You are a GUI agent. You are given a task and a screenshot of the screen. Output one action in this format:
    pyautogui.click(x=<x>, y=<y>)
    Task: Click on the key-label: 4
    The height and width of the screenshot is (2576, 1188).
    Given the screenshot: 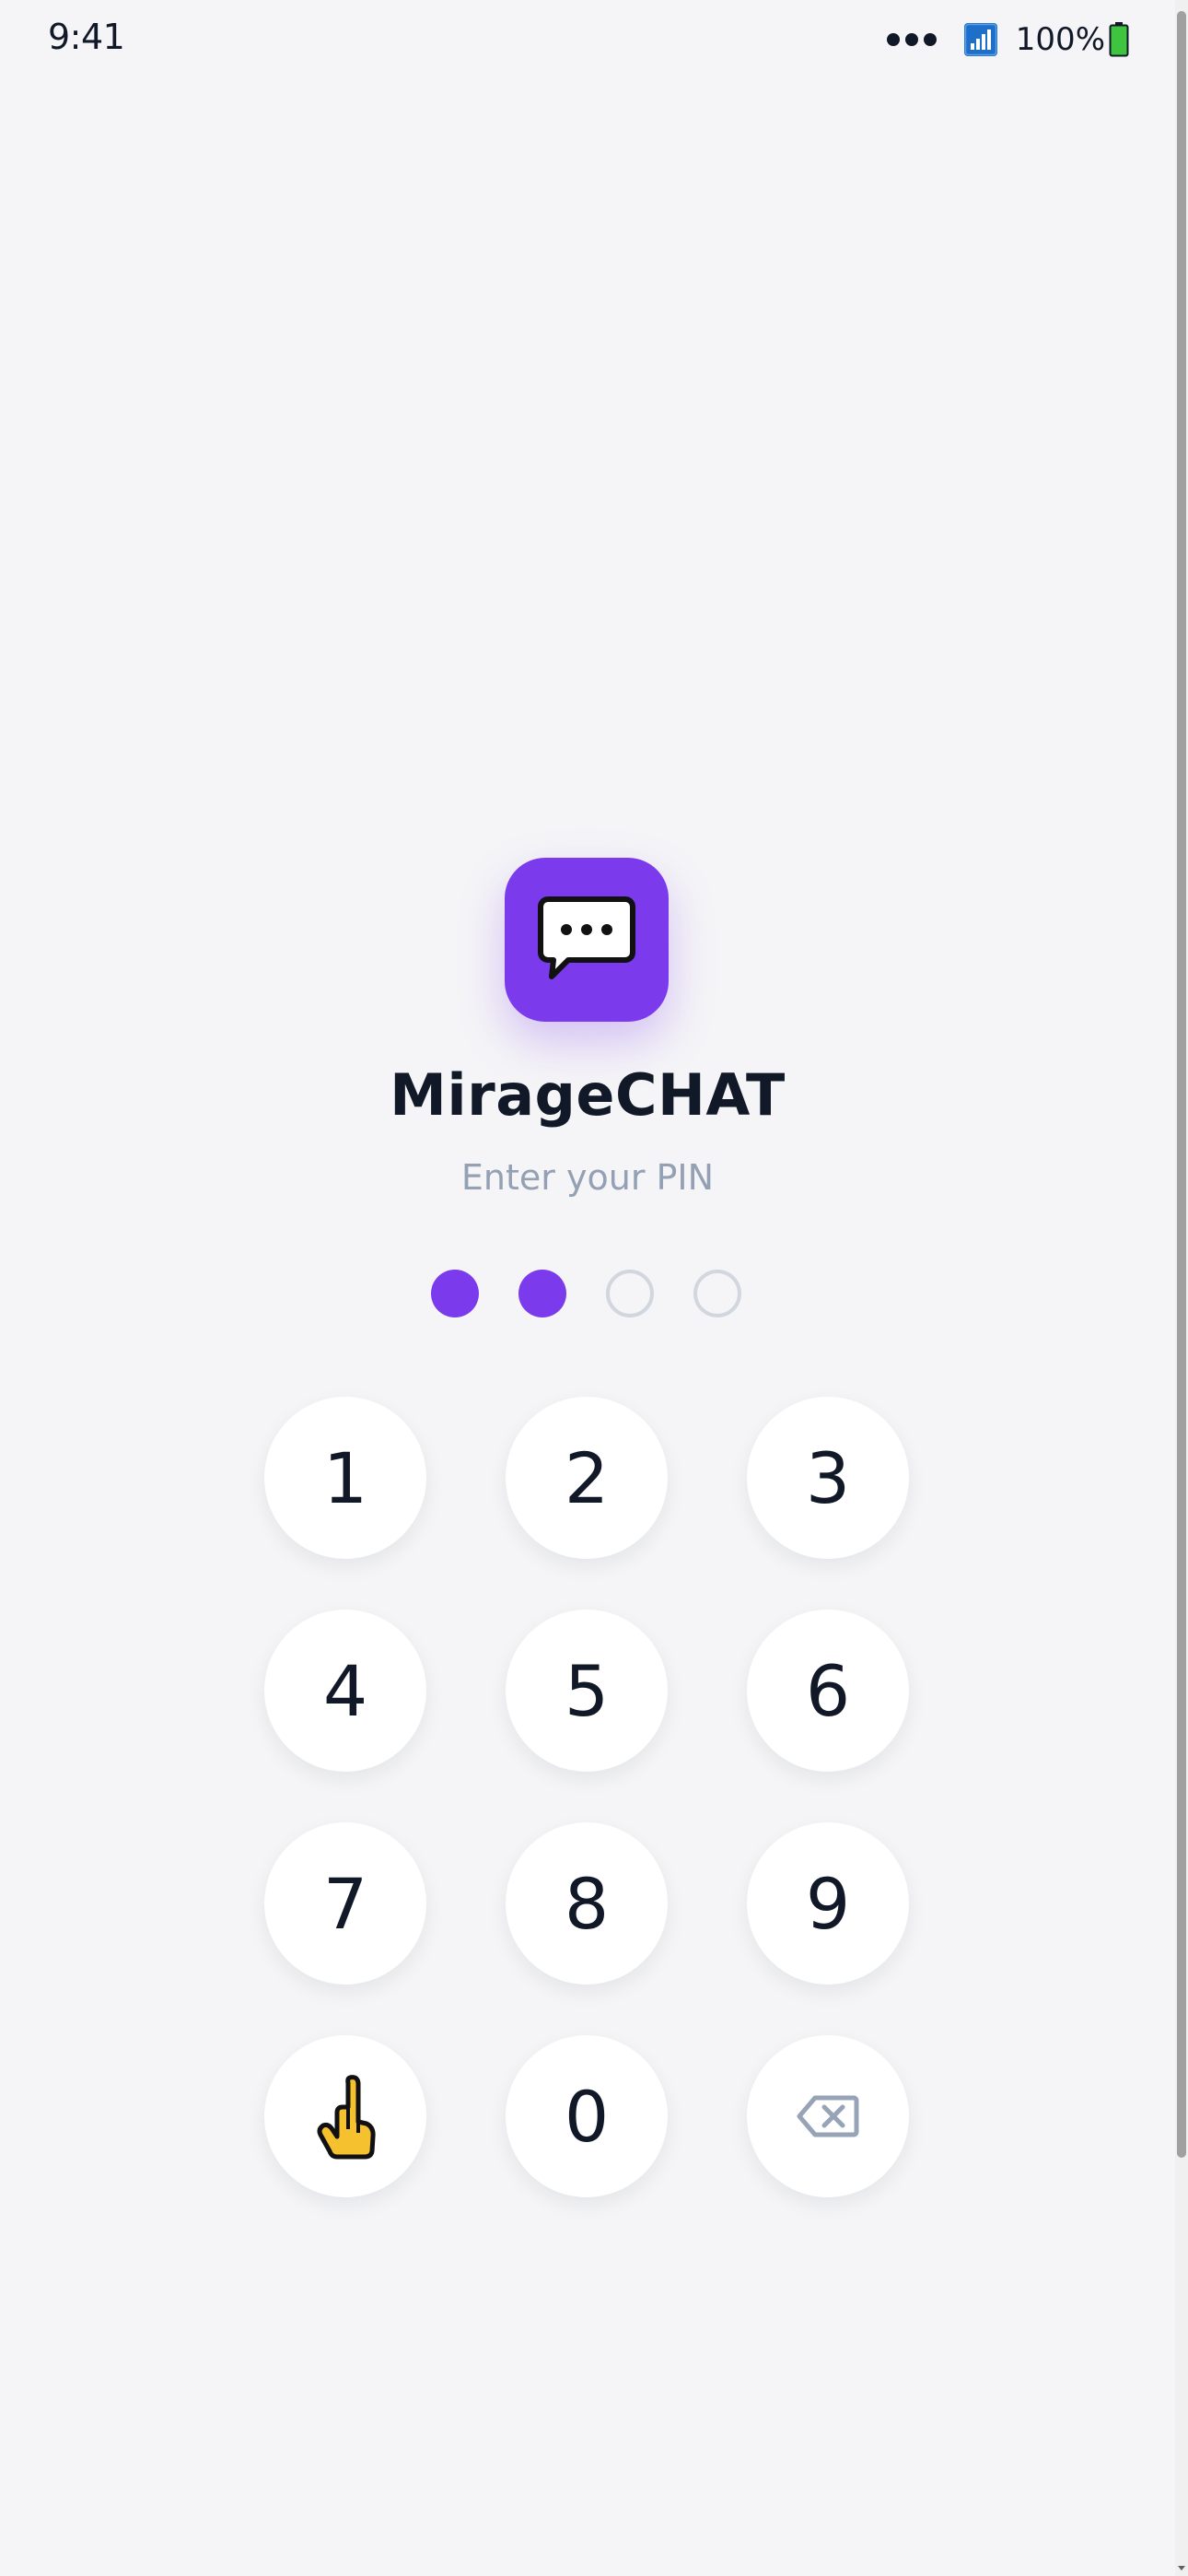 What is the action you would take?
    pyautogui.click(x=345, y=1690)
    